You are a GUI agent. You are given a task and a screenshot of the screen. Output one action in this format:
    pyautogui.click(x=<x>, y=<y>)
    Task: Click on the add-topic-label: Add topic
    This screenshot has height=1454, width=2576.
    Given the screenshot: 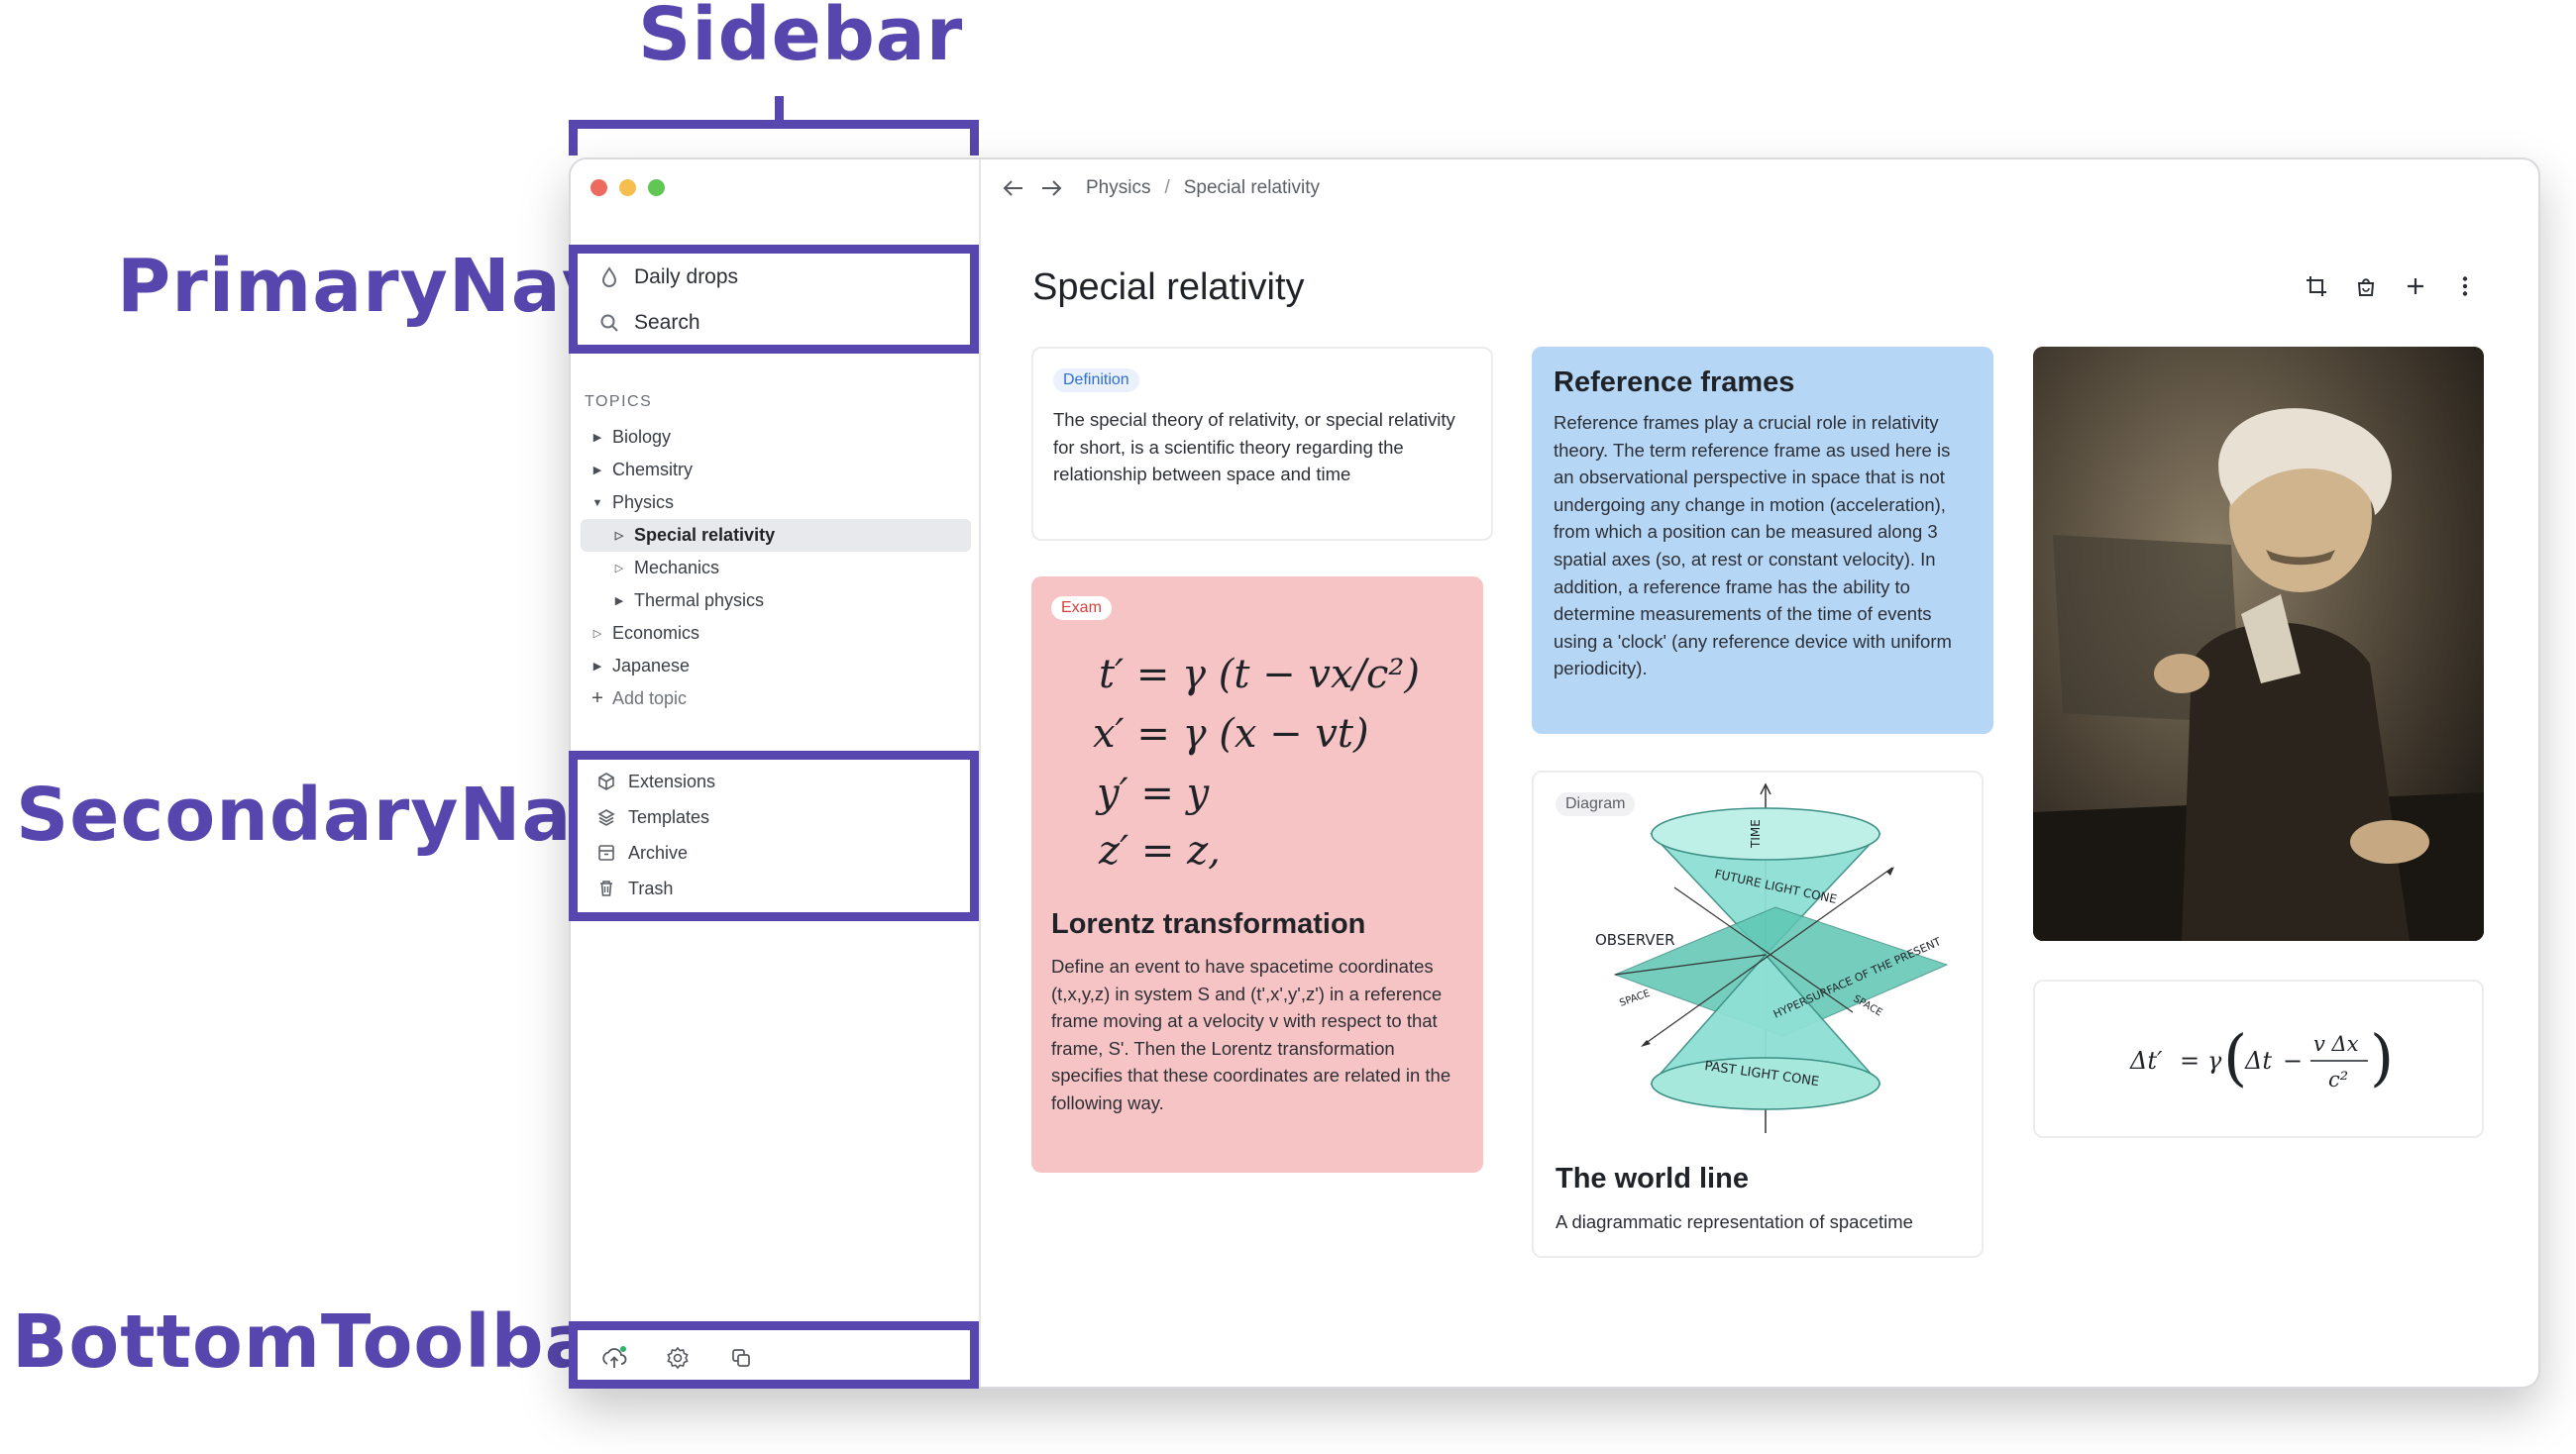 What is the action you would take?
    pyautogui.click(x=650, y=698)
    